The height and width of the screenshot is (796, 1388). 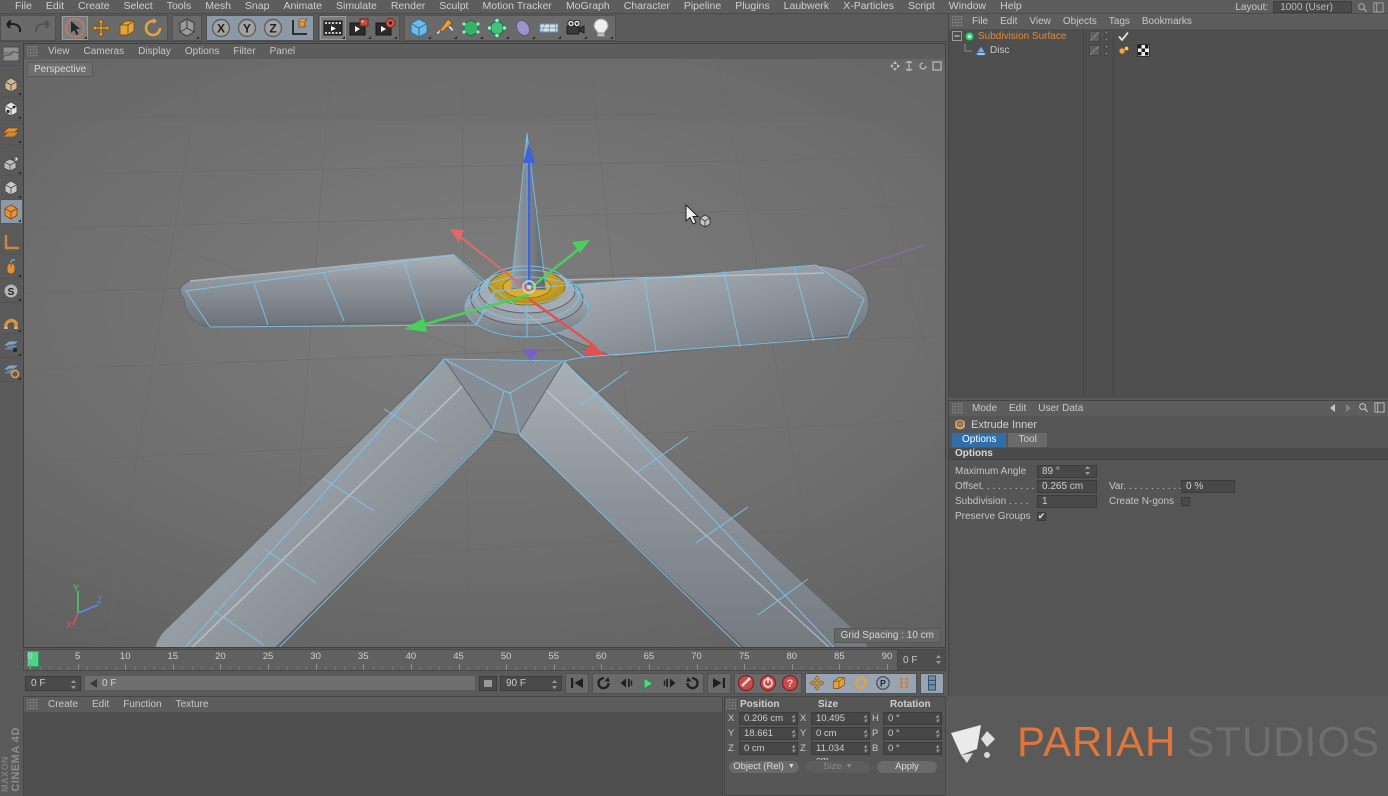 What do you see at coordinates (577, 683) in the screenshot?
I see `go-to-start-button` at bounding box center [577, 683].